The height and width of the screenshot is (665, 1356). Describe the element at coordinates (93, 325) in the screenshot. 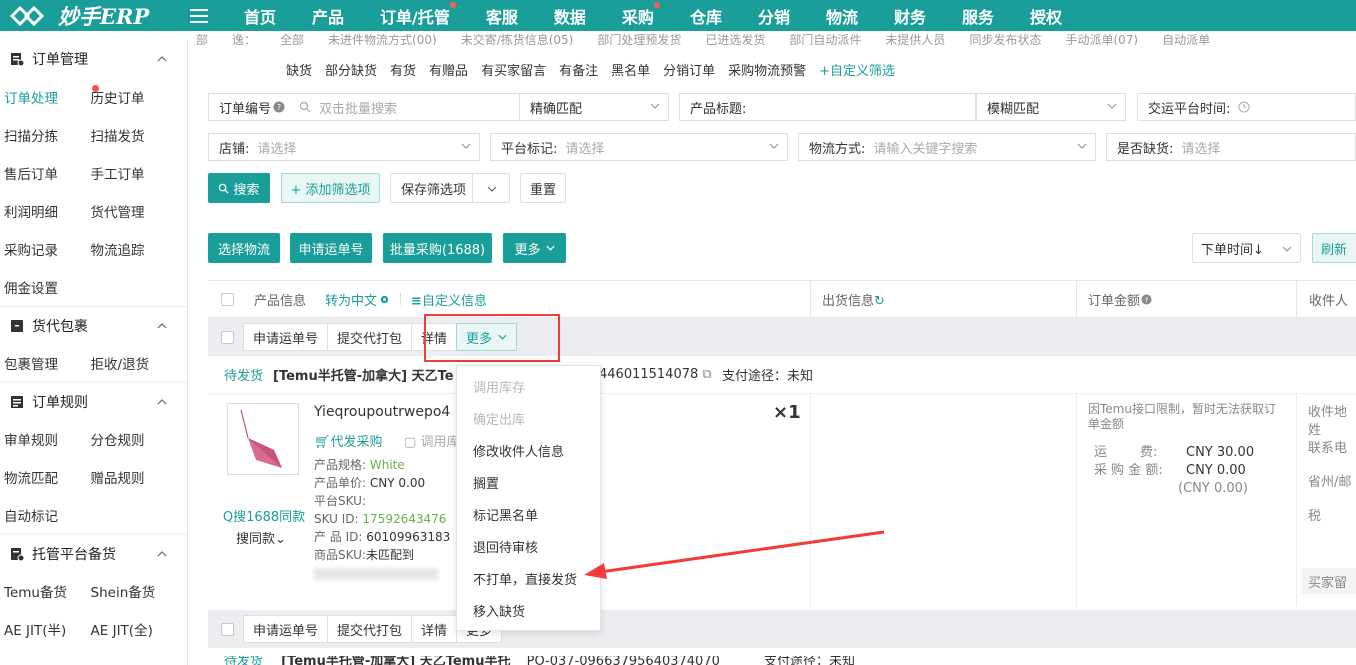

I see `sidebar-section-forwarding: 货代包裹` at that location.